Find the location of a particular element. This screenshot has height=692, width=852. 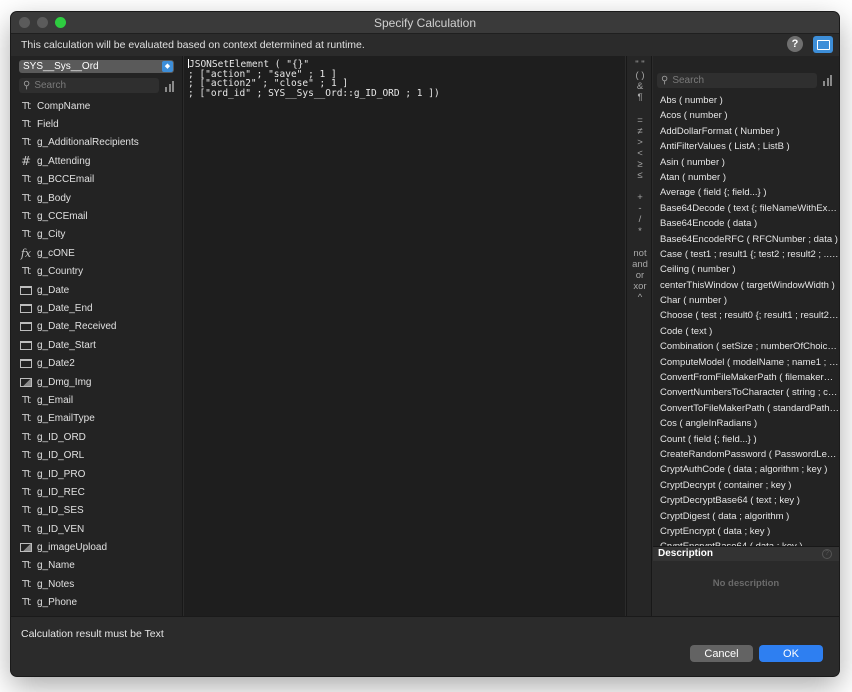

field-list-item: Tt CompName is located at coordinates (96, 106).